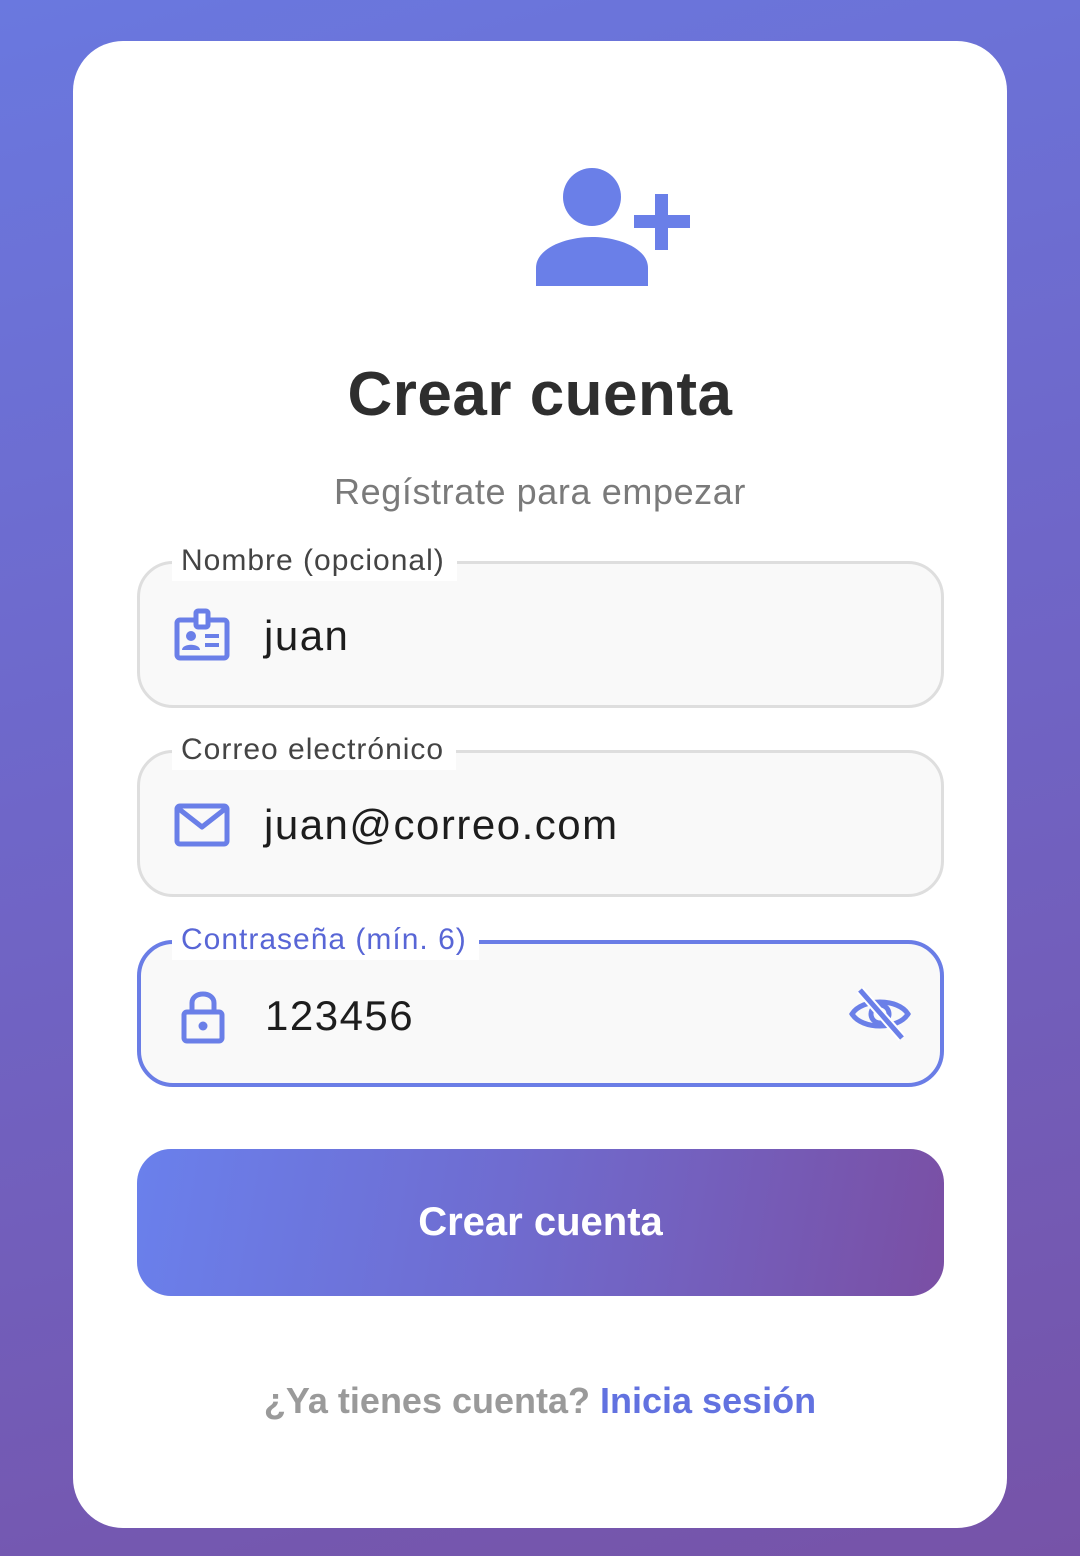 The image size is (1080, 1556). I want to click on email-input: juan@correo.com, so click(441, 825).